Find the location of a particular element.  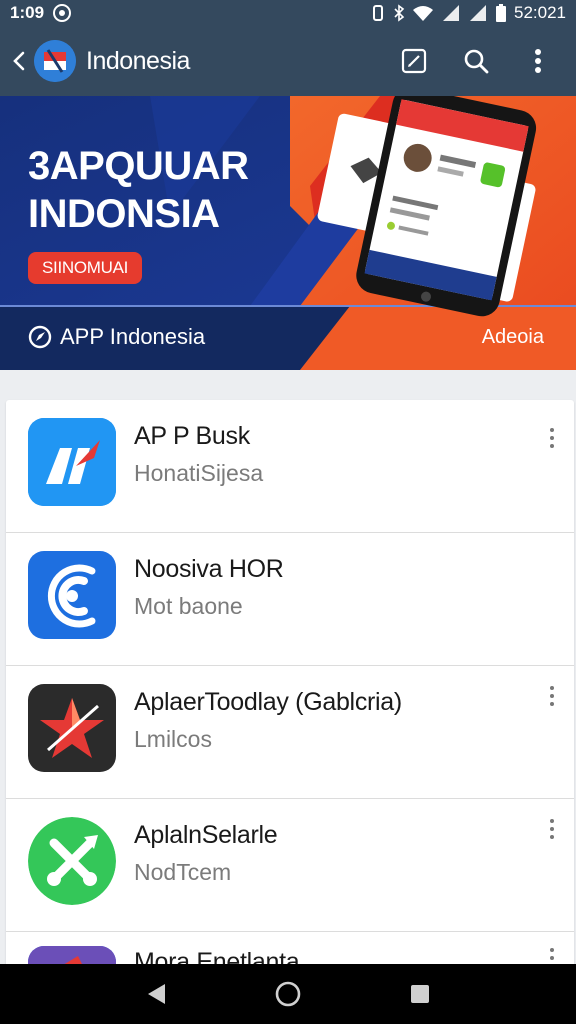

banner-brand-label: APP Indonesia is located at coordinates (133, 336).